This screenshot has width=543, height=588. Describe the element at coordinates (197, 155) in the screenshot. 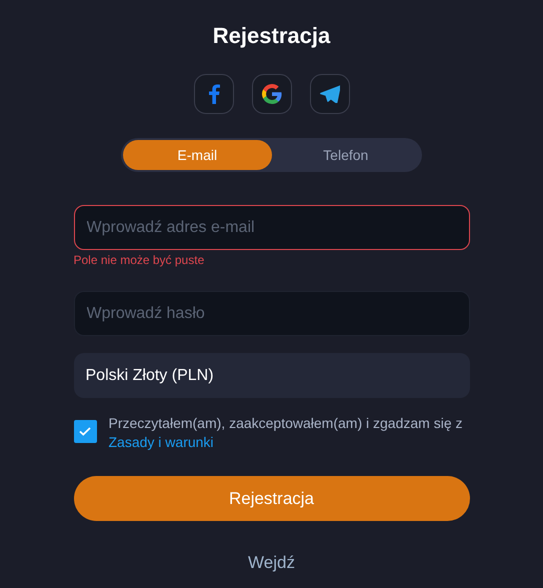

I see `method-tab: E-mail` at that location.